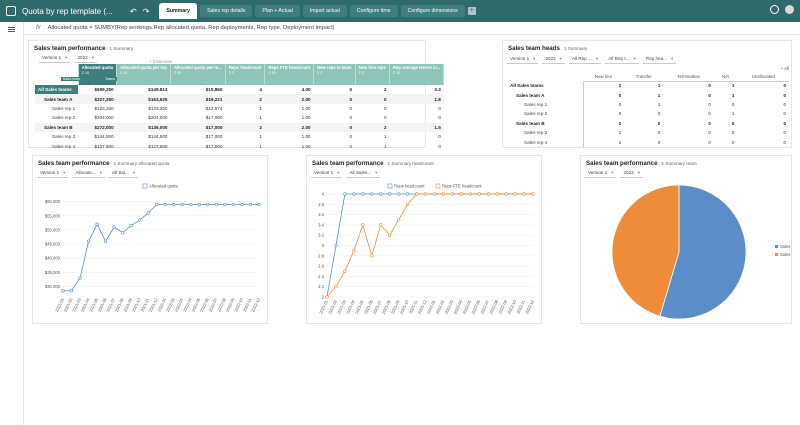 The image size is (800, 425). Describe the element at coordinates (143, 99) in the screenshot. I see `table-cell: $163,625` at that location.